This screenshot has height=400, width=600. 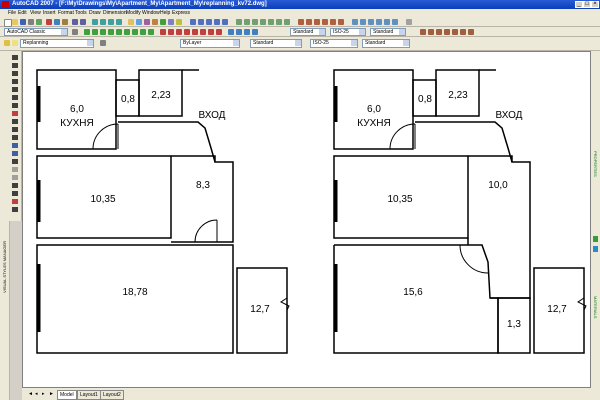 I want to click on plot-style-combo: Standard, so click(x=386, y=43).